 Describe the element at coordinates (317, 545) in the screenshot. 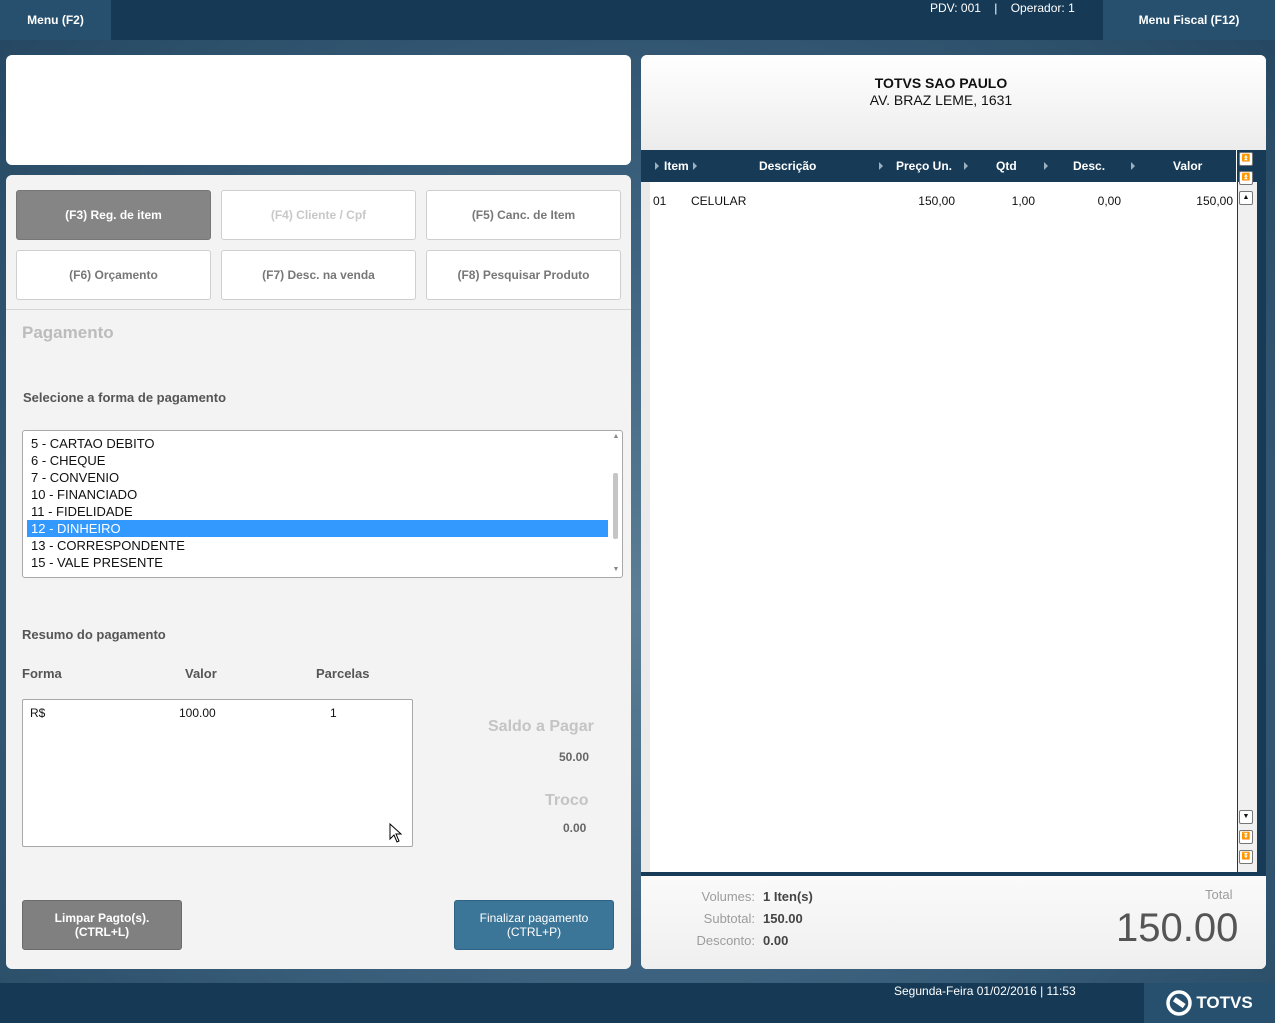

I see `payment-option: 13 - CORRESPONDENTE` at that location.